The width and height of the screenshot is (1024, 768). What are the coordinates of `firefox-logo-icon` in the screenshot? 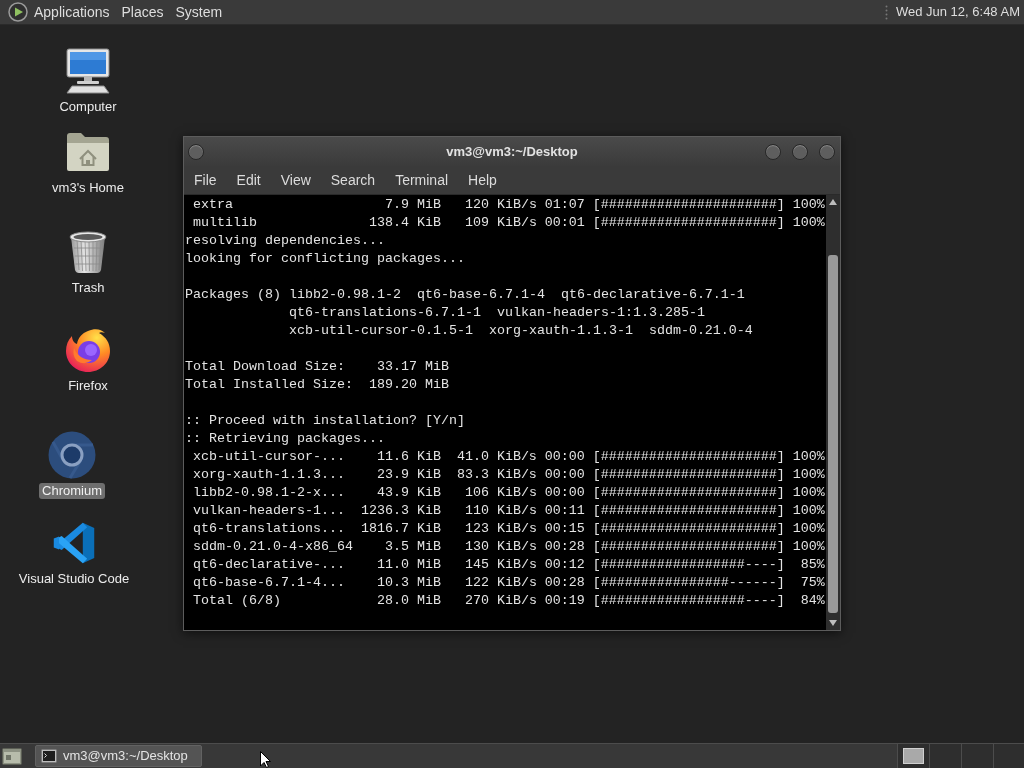 It's located at (88, 350).